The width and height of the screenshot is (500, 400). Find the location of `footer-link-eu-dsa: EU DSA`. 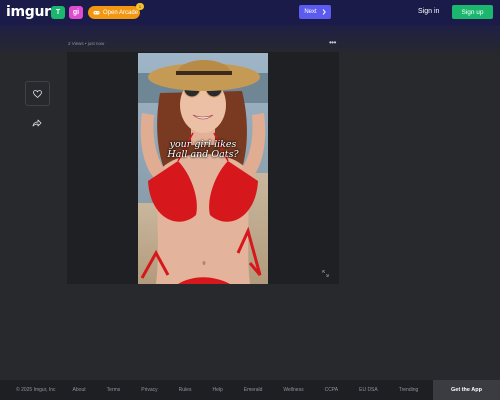

footer-link-eu-dsa: EU DSA is located at coordinates (368, 390).